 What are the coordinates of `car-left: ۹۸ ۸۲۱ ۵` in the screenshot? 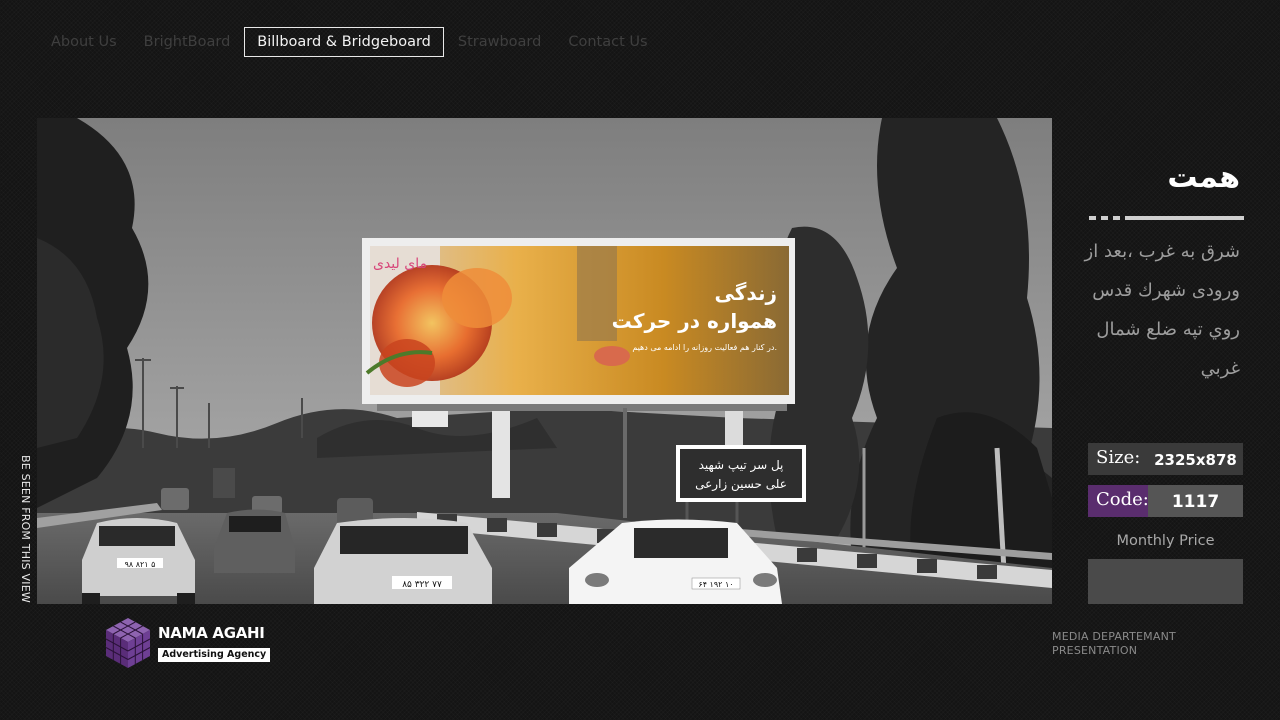 It's located at (138, 561).